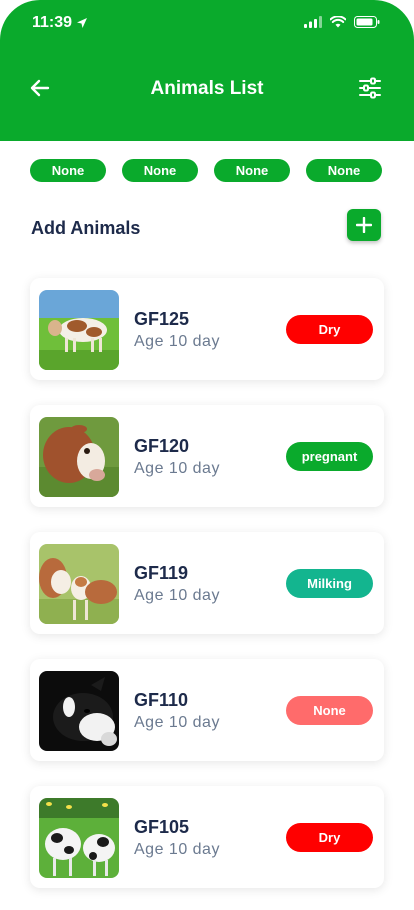 The width and height of the screenshot is (414, 910). What do you see at coordinates (329, 456) in the screenshot?
I see `status-badge: pregnant` at bounding box center [329, 456].